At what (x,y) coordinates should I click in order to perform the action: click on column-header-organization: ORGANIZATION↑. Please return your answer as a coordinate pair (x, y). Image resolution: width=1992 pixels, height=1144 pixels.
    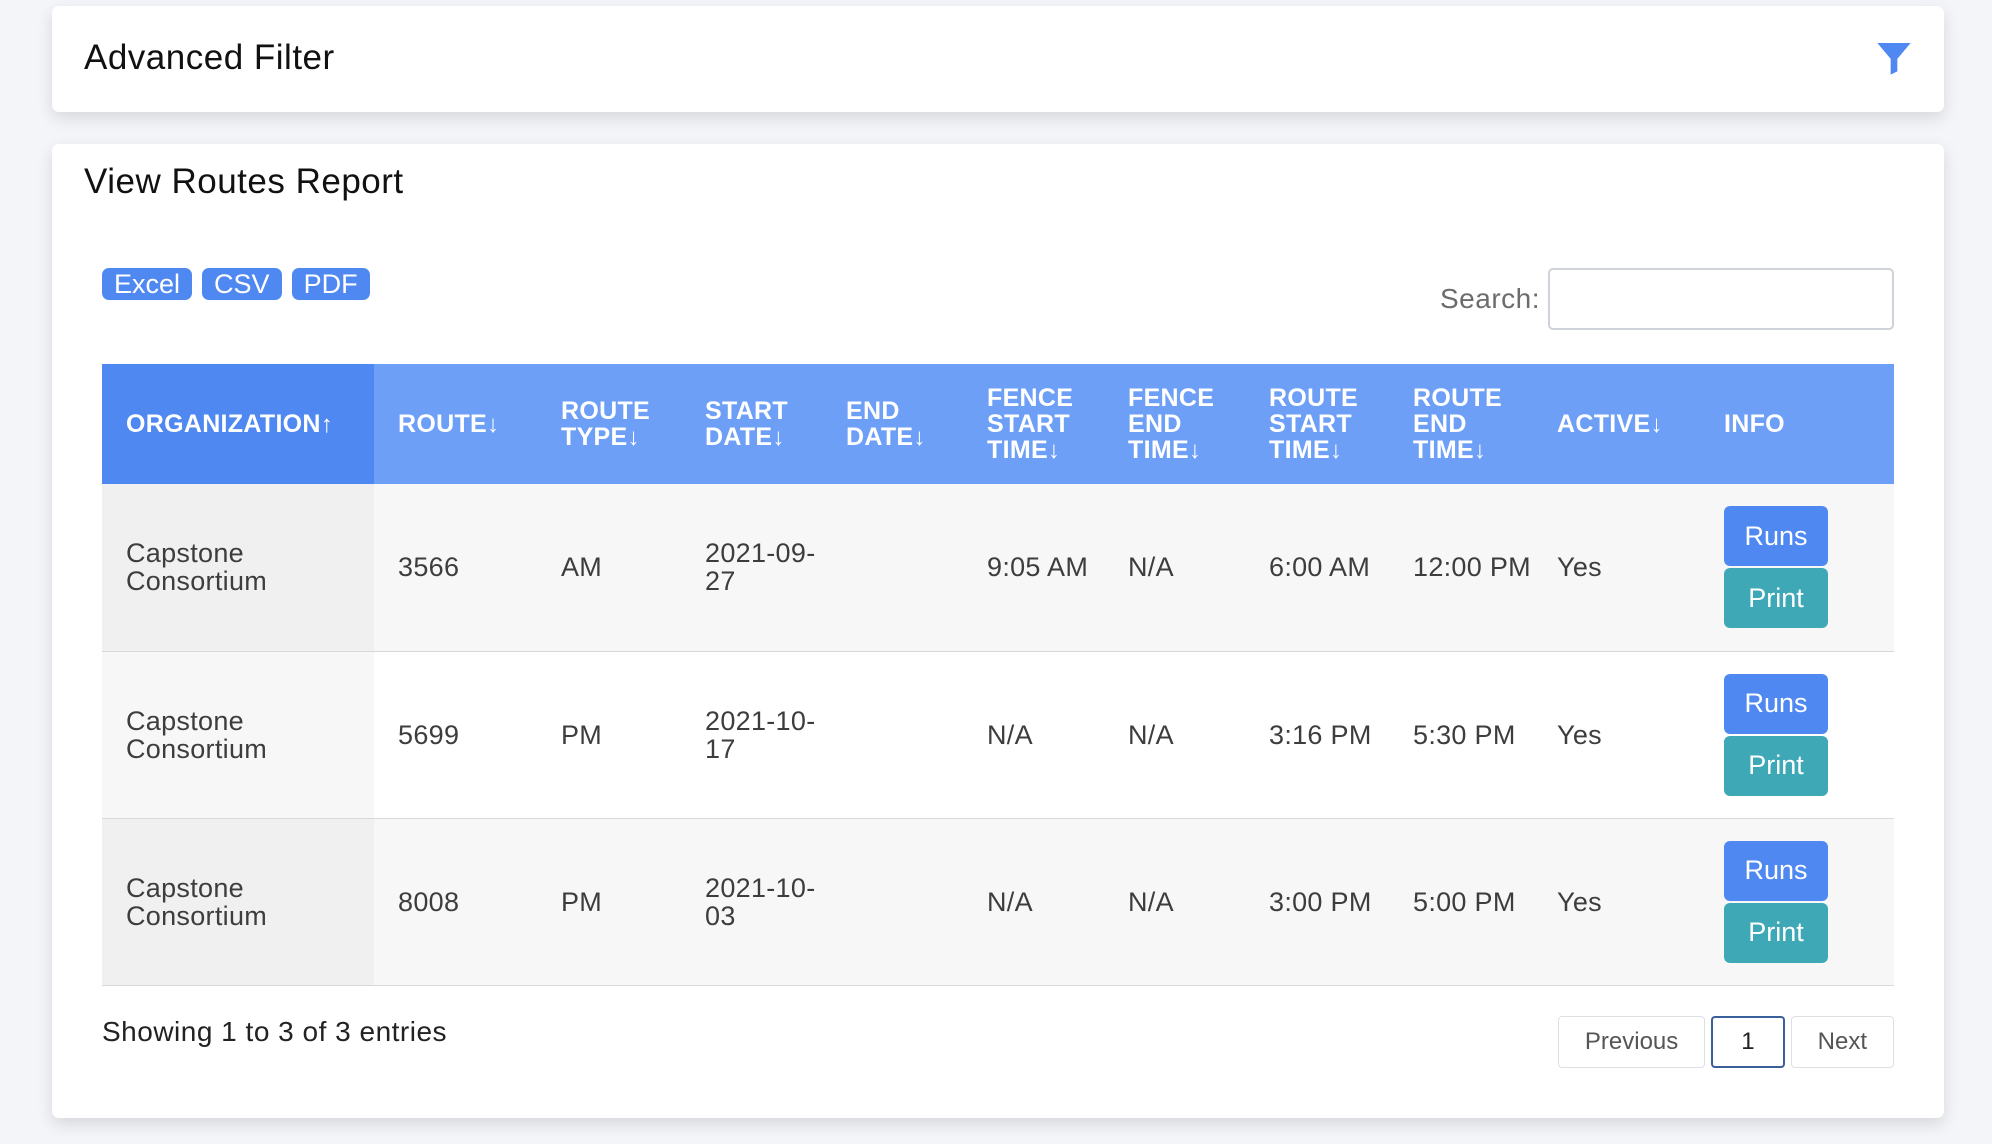
    Looking at the image, I should click on (238, 424).